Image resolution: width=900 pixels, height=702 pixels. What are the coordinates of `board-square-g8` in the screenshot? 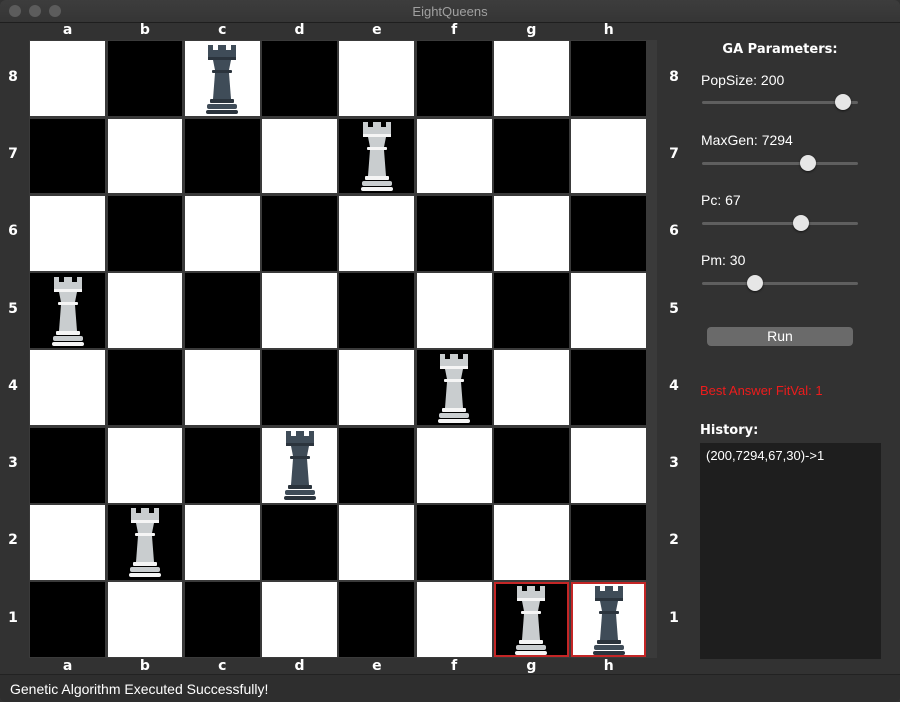 It's located at (531, 79).